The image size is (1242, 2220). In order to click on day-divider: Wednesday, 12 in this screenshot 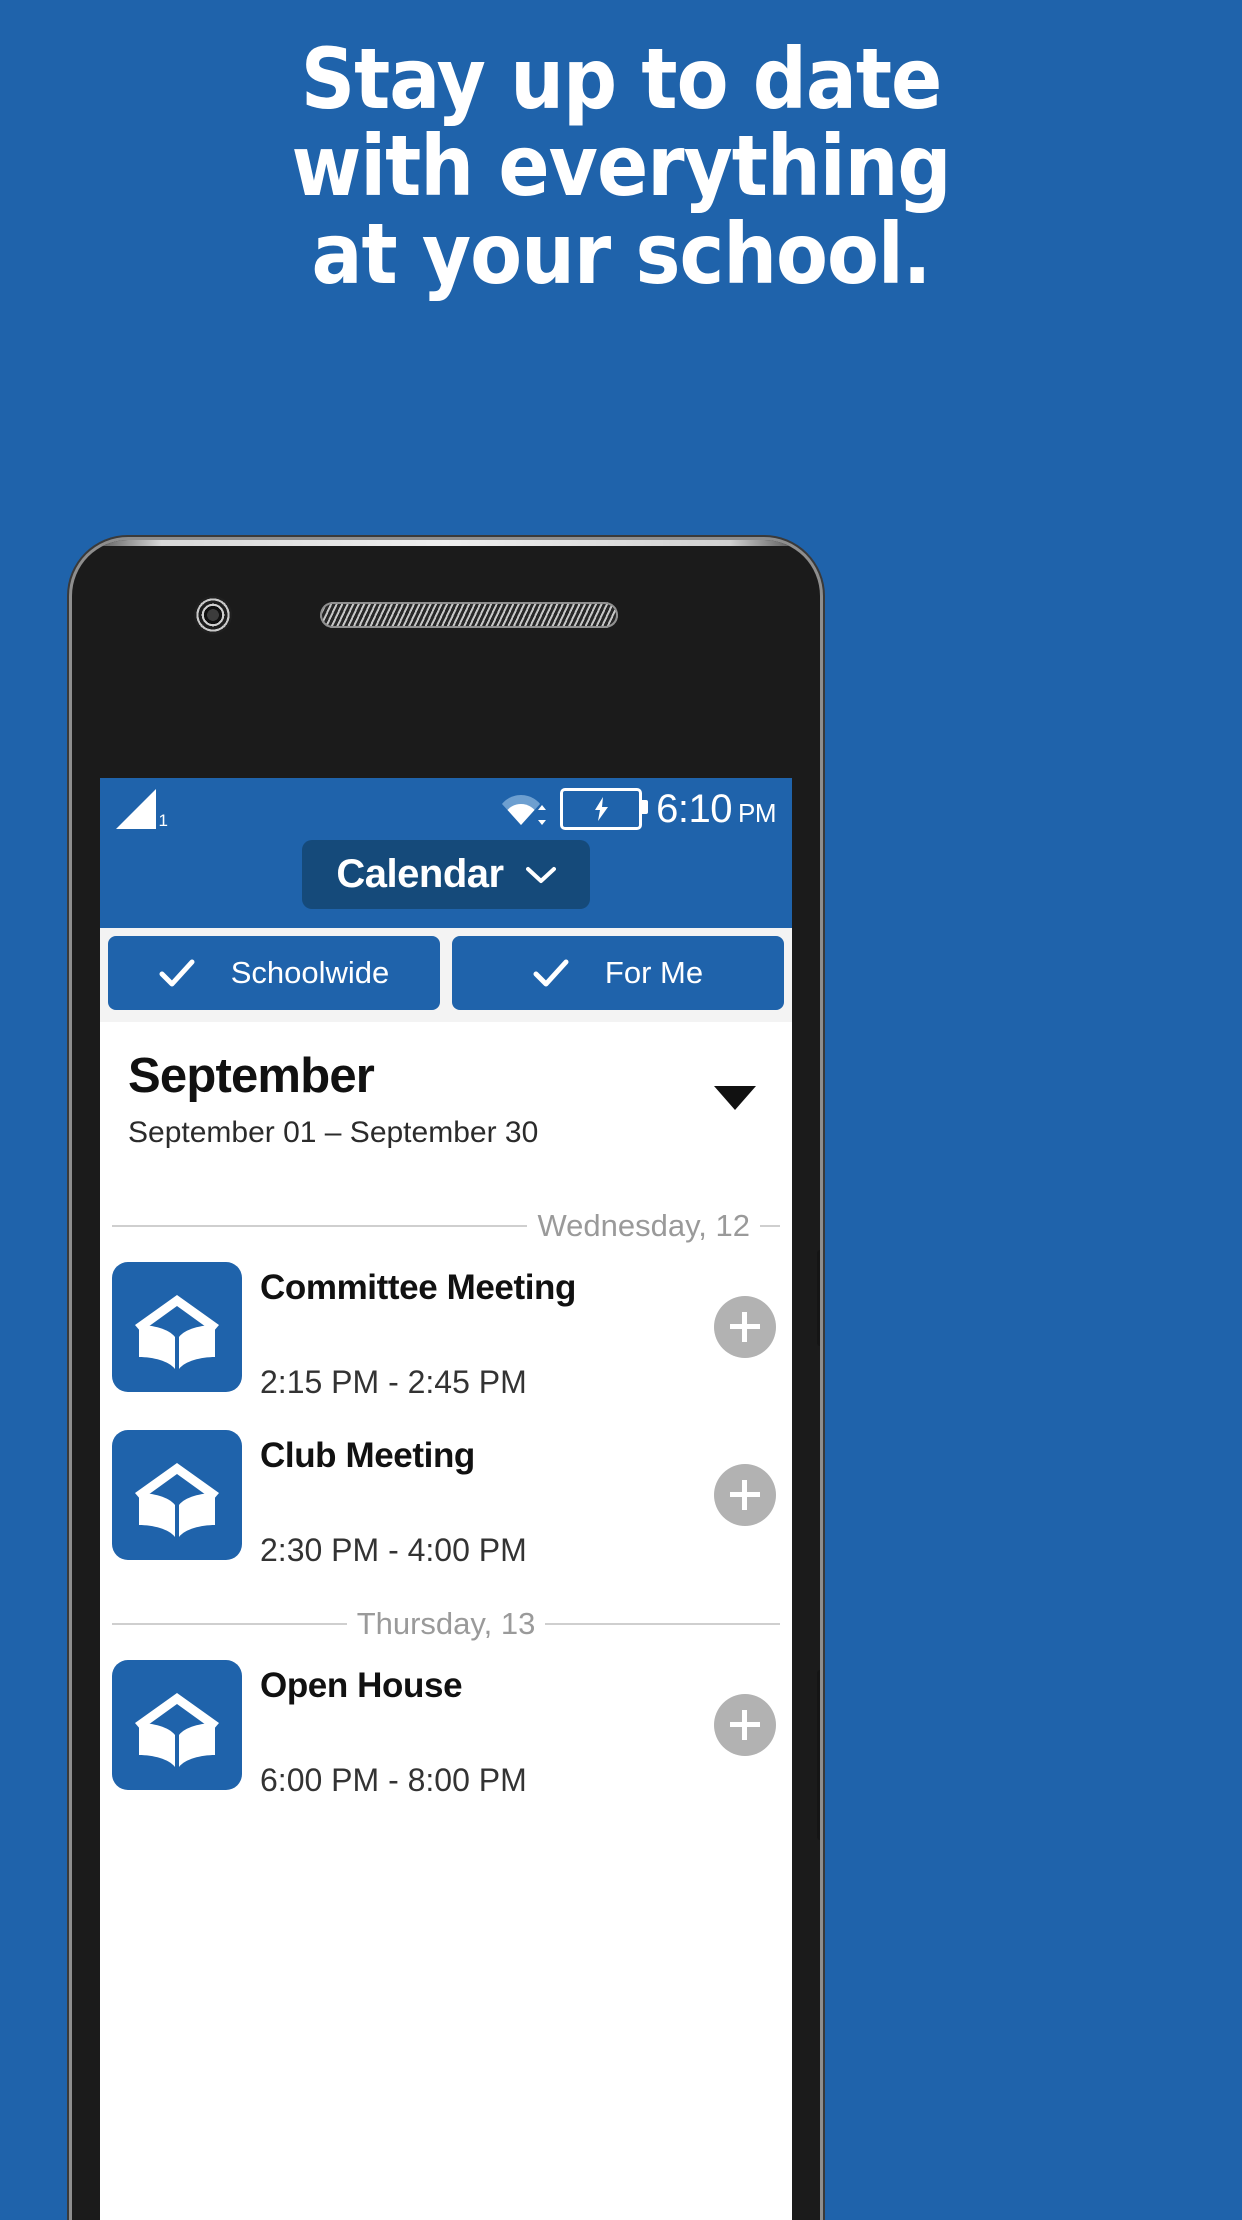, I will do `click(446, 1226)`.